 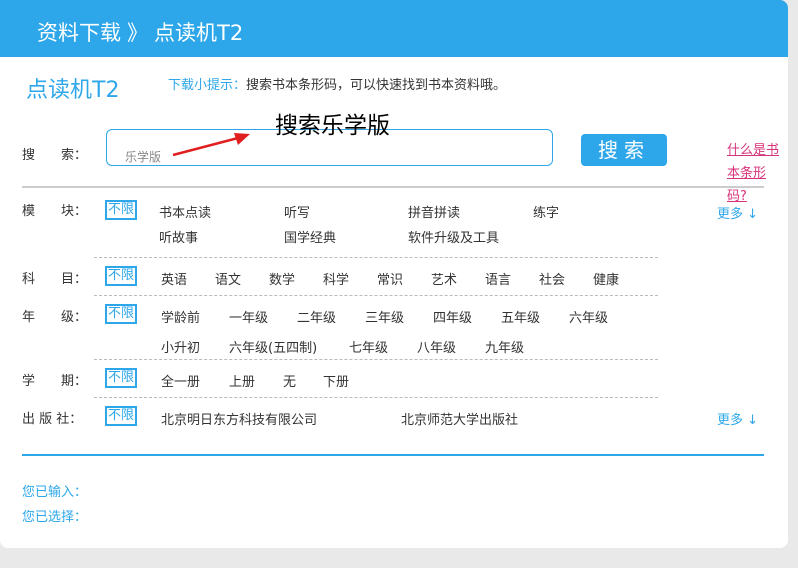 I want to click on module-option: 听写, so click(x=297, y=211).